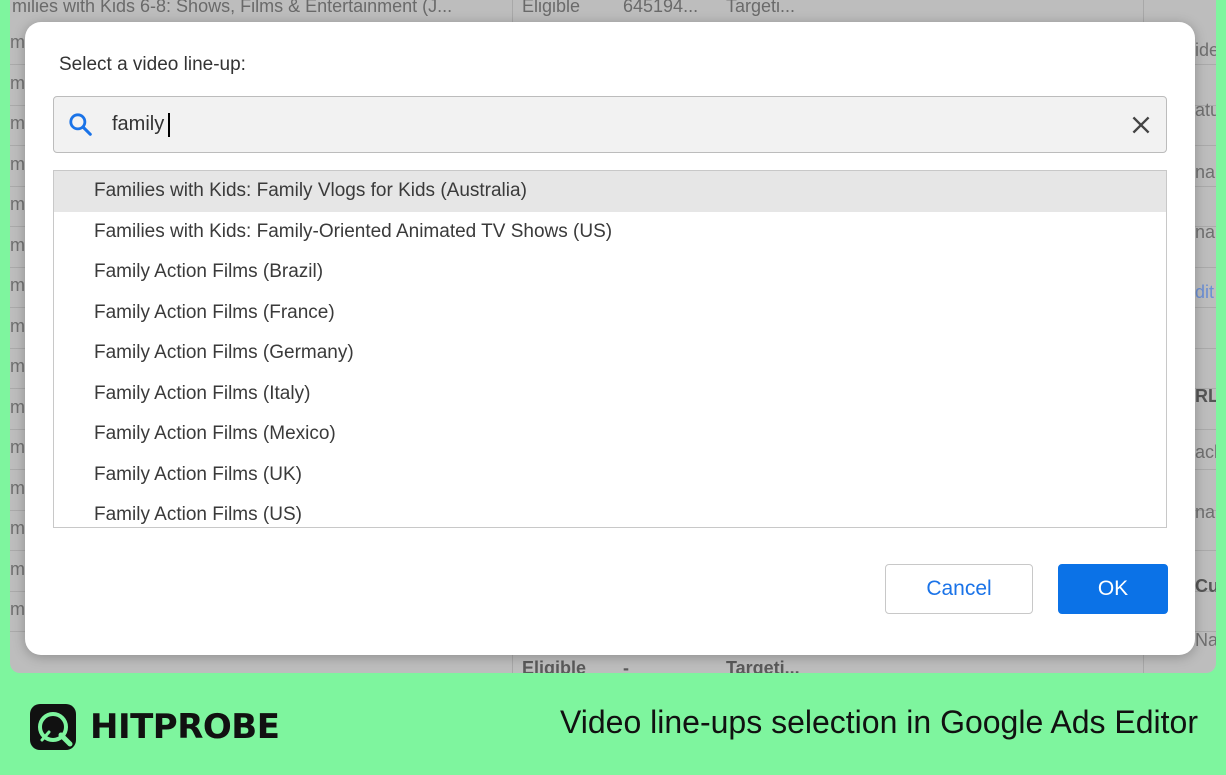 Image resolution: width=1226 pixels, height=775 pixels. I want to click on bg-row-id: -, so click(626, 665).